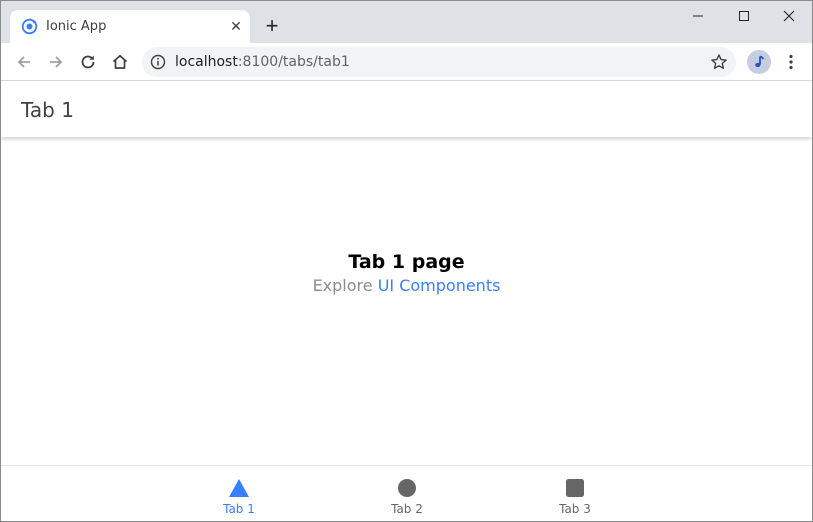  I want to click on url-host: localhost, so click(206, 62).